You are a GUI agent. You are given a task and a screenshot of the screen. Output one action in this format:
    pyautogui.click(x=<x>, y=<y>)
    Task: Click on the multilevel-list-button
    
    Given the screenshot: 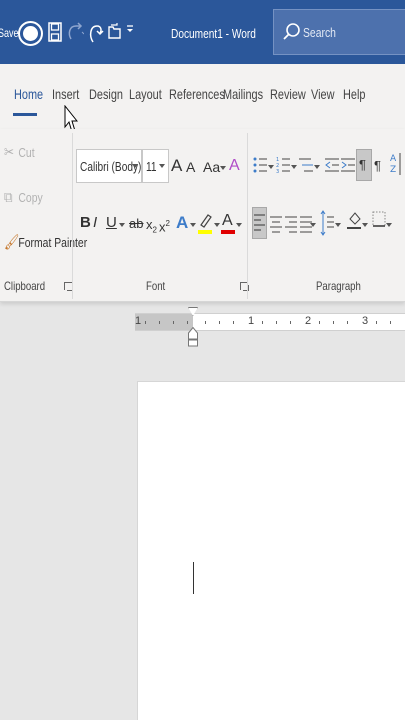 What is the action you would take?
    pyautogui.click(x=306, y=165)
    